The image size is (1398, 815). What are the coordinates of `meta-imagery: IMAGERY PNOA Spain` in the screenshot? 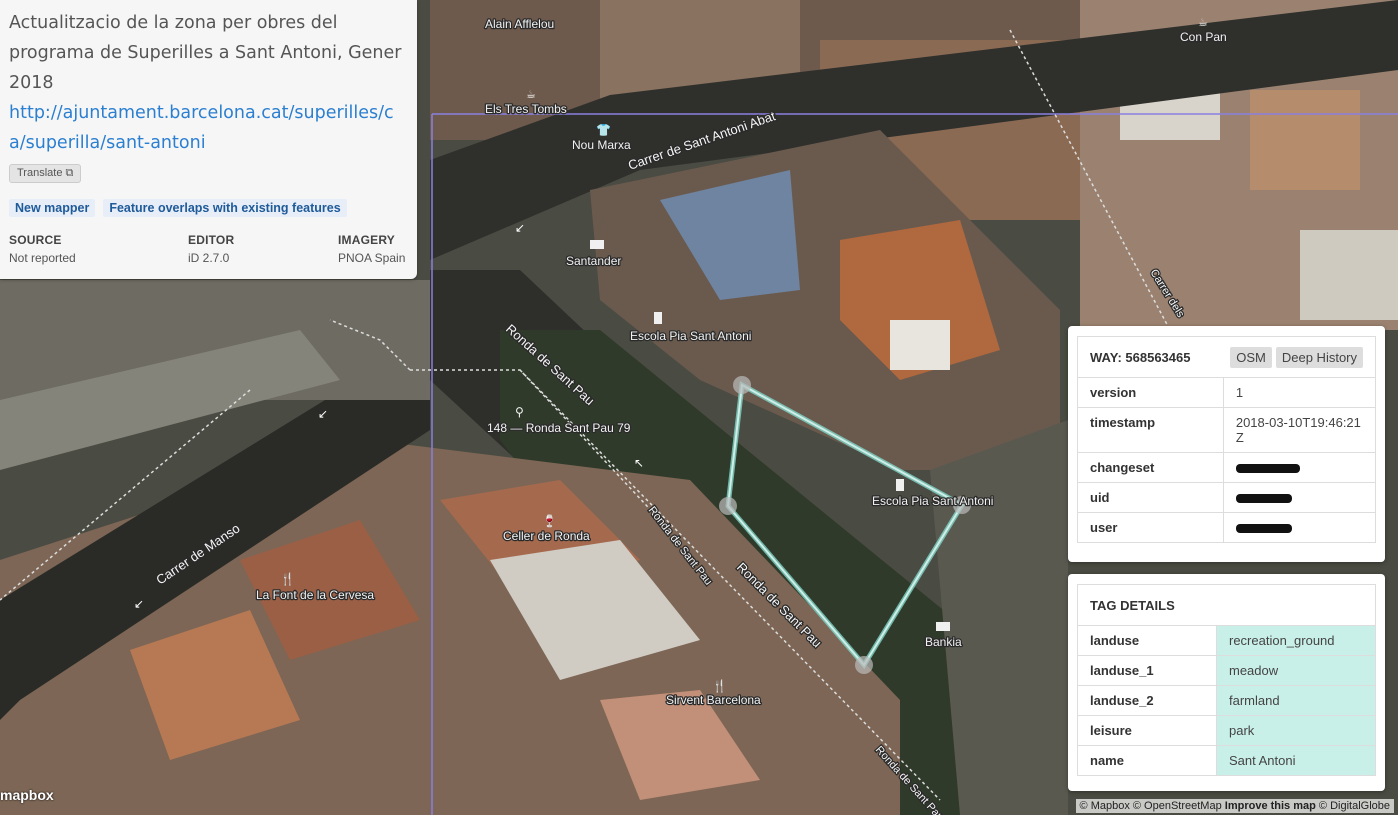 It's located at (371, 249).